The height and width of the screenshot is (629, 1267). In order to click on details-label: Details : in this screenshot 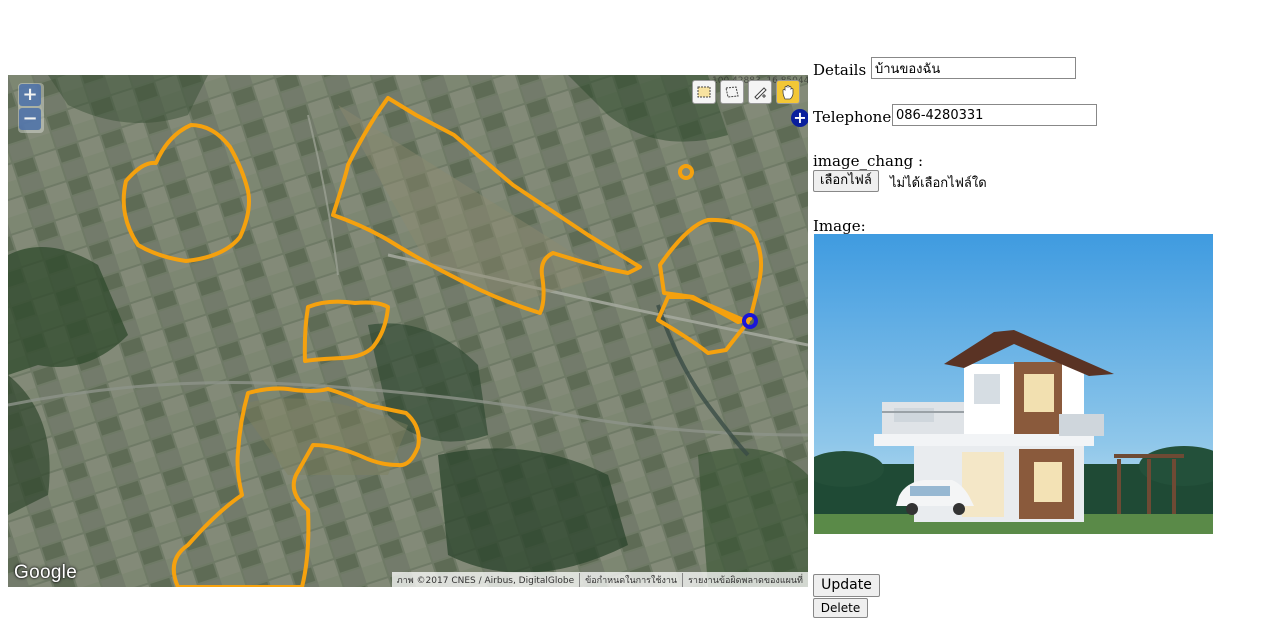, I will do `click(844, 70)`.